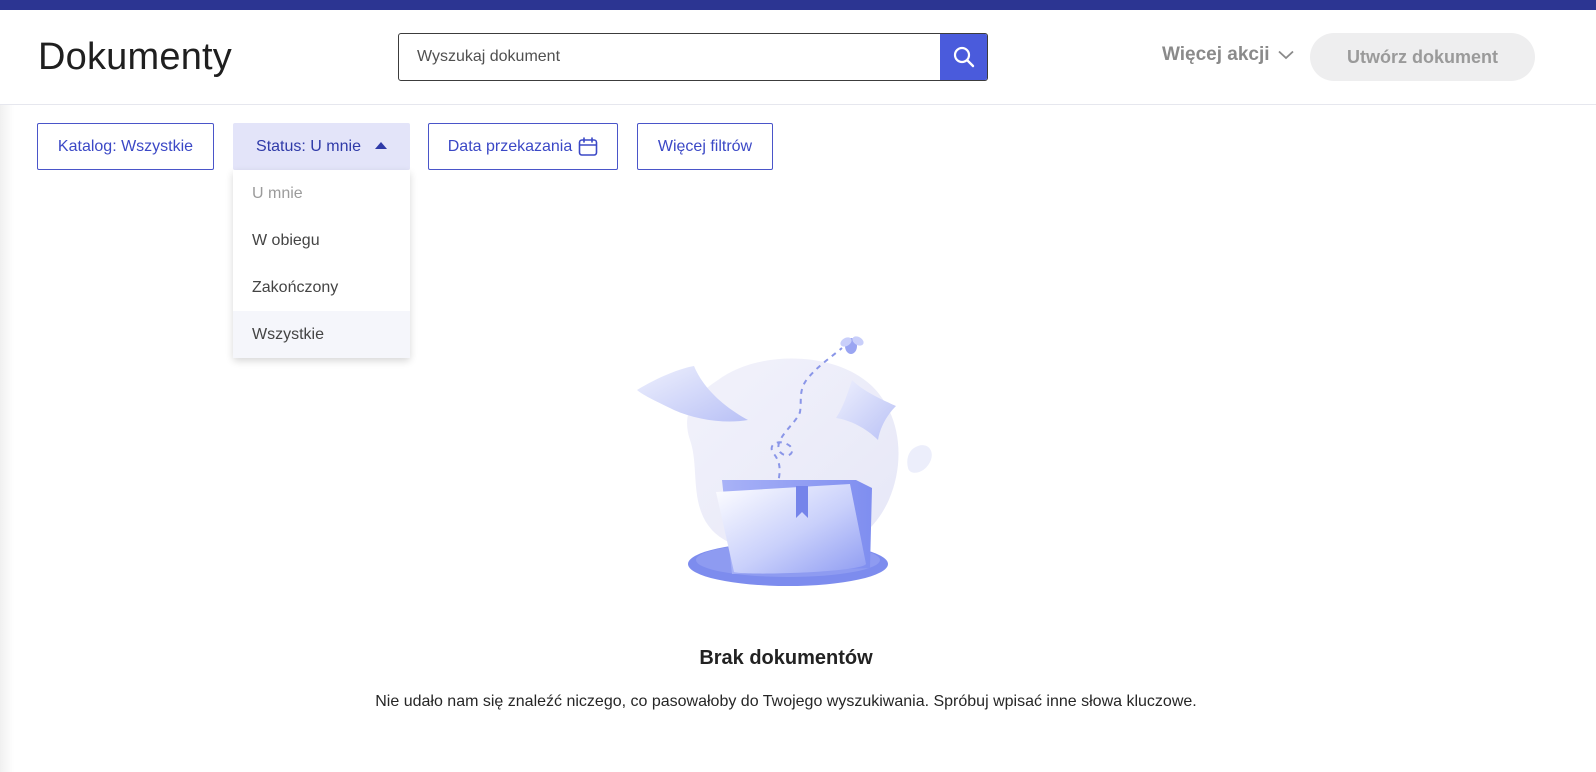  What do you see at coordinates (321, 193) in the screenshot?
I see `status-option-u-mnie: U mnie` at bounding box center [321, 193].